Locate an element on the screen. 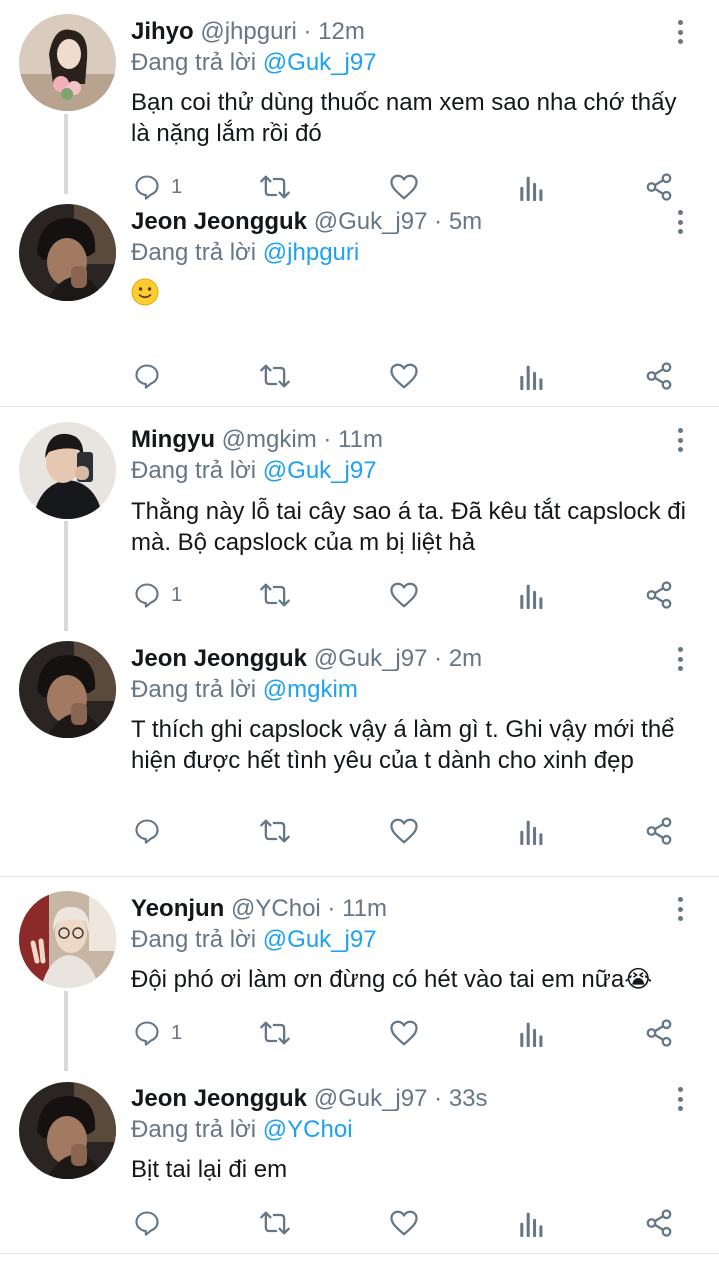  tweet-header: Jeon Jeongguk @Guk_j97 · 5m is located at coordinates (306, 222).